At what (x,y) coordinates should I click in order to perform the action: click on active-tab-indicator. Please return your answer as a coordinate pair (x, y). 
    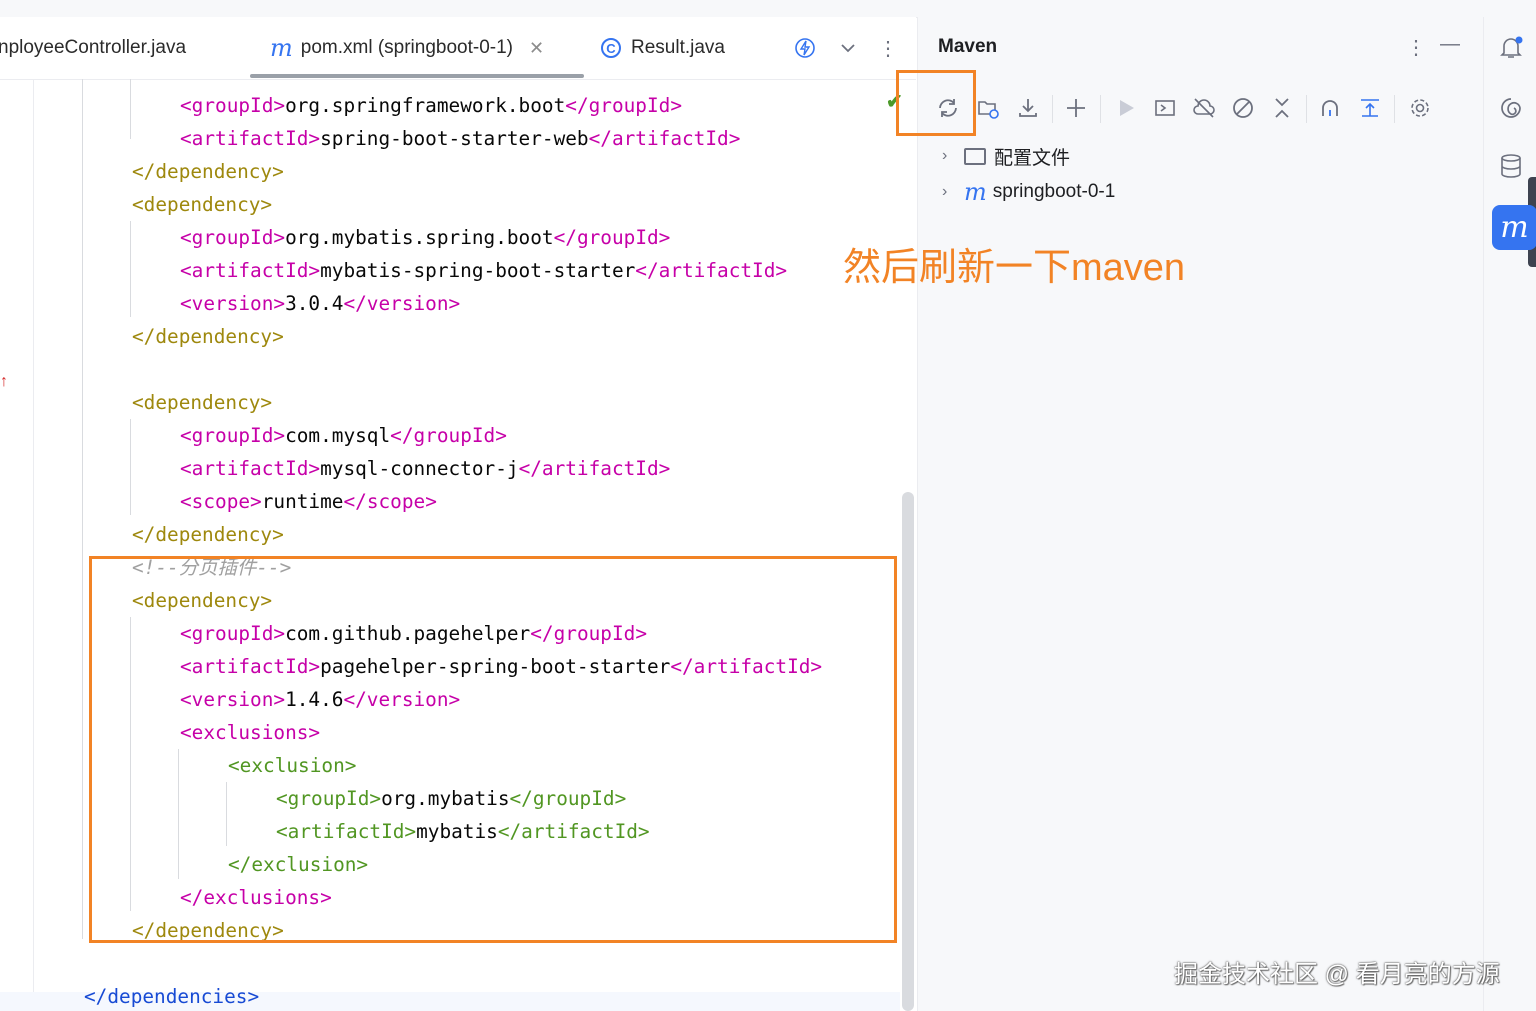
    Looking at the image, I should click on (417, 76).